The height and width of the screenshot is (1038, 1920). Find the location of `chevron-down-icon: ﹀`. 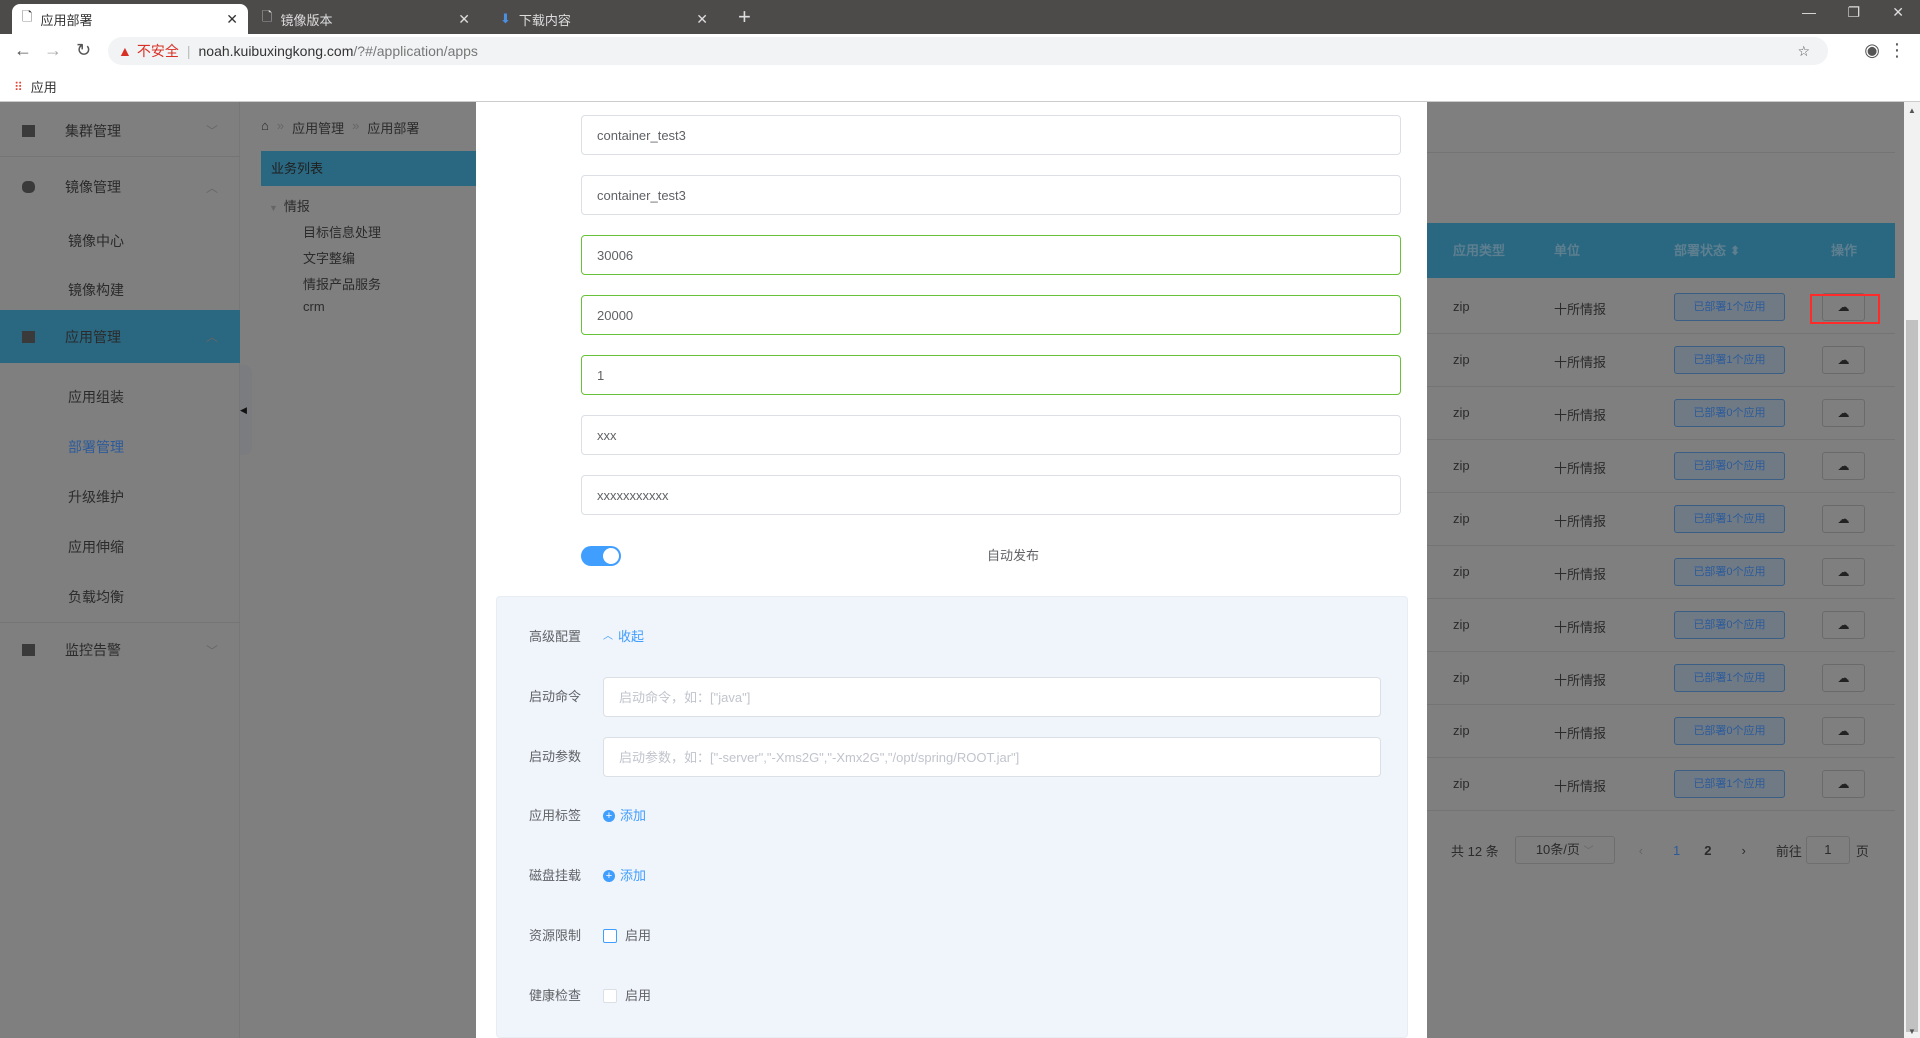

chevron-down-icon: ﹀ is located at coordinates (211, 650).